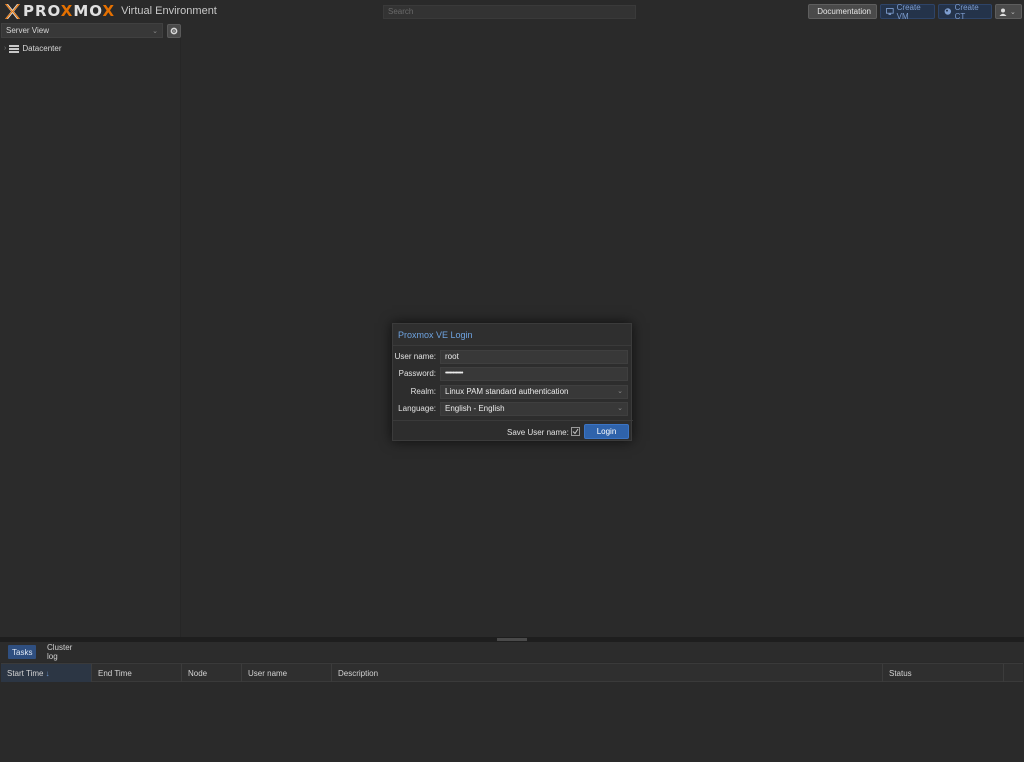 This screenshot has width=1024, height=762. Describe the element at coordinates (1013, 673) in the screenshot. I see `column-spacer` at that location.